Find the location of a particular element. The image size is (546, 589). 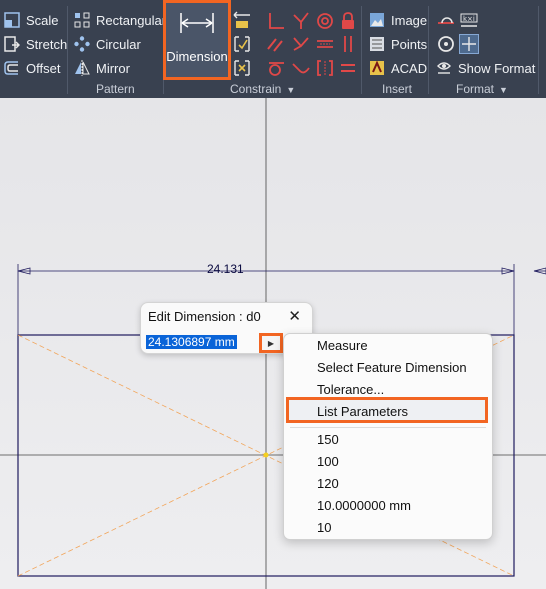

center-point is located at coordinates (266, 455).